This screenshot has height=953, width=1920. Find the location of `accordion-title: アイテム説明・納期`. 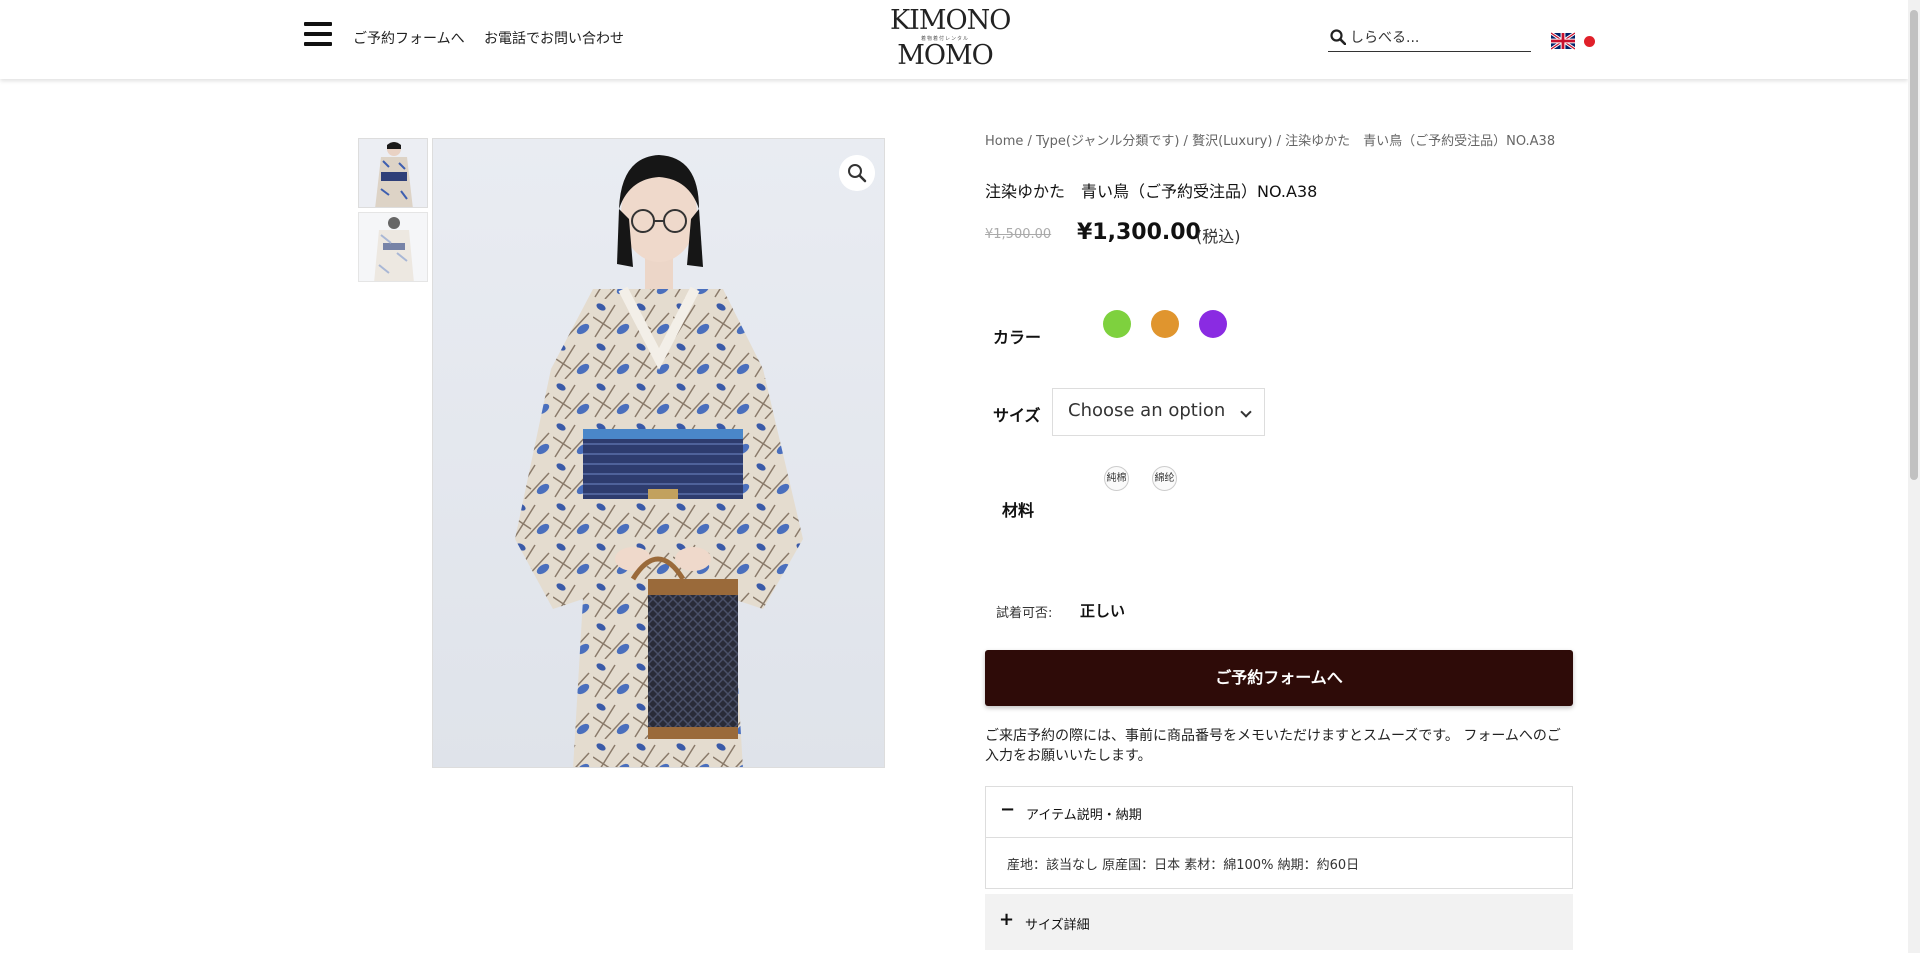

accordion-title: アイテム説明・納期 is located at coordinates (1084, 815).